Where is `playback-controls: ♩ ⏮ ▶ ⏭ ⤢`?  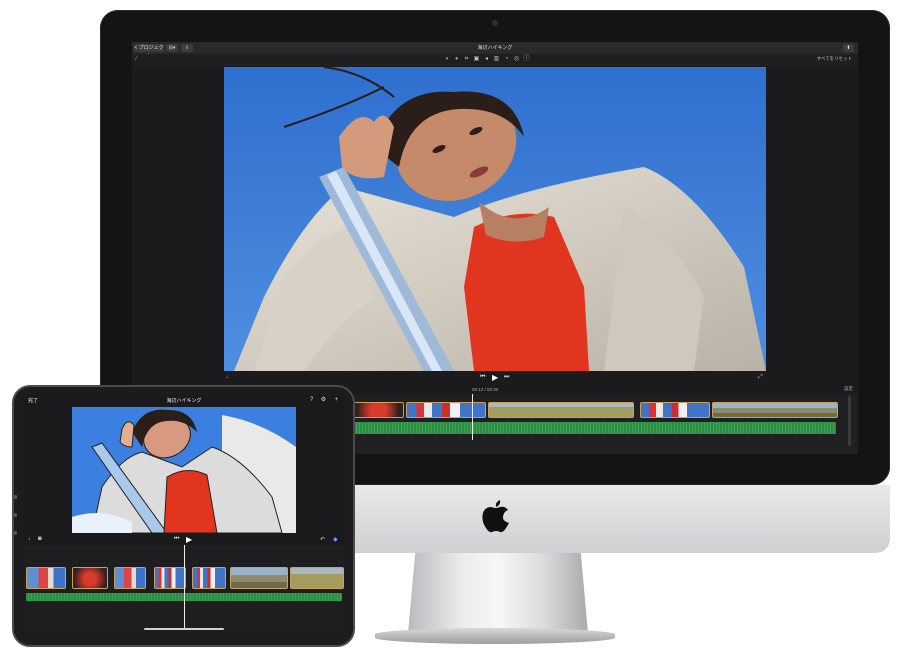 playback-controls: ♩ ⏮ ▶ ⏭ ⤢ is located at coordinates (495, 378).